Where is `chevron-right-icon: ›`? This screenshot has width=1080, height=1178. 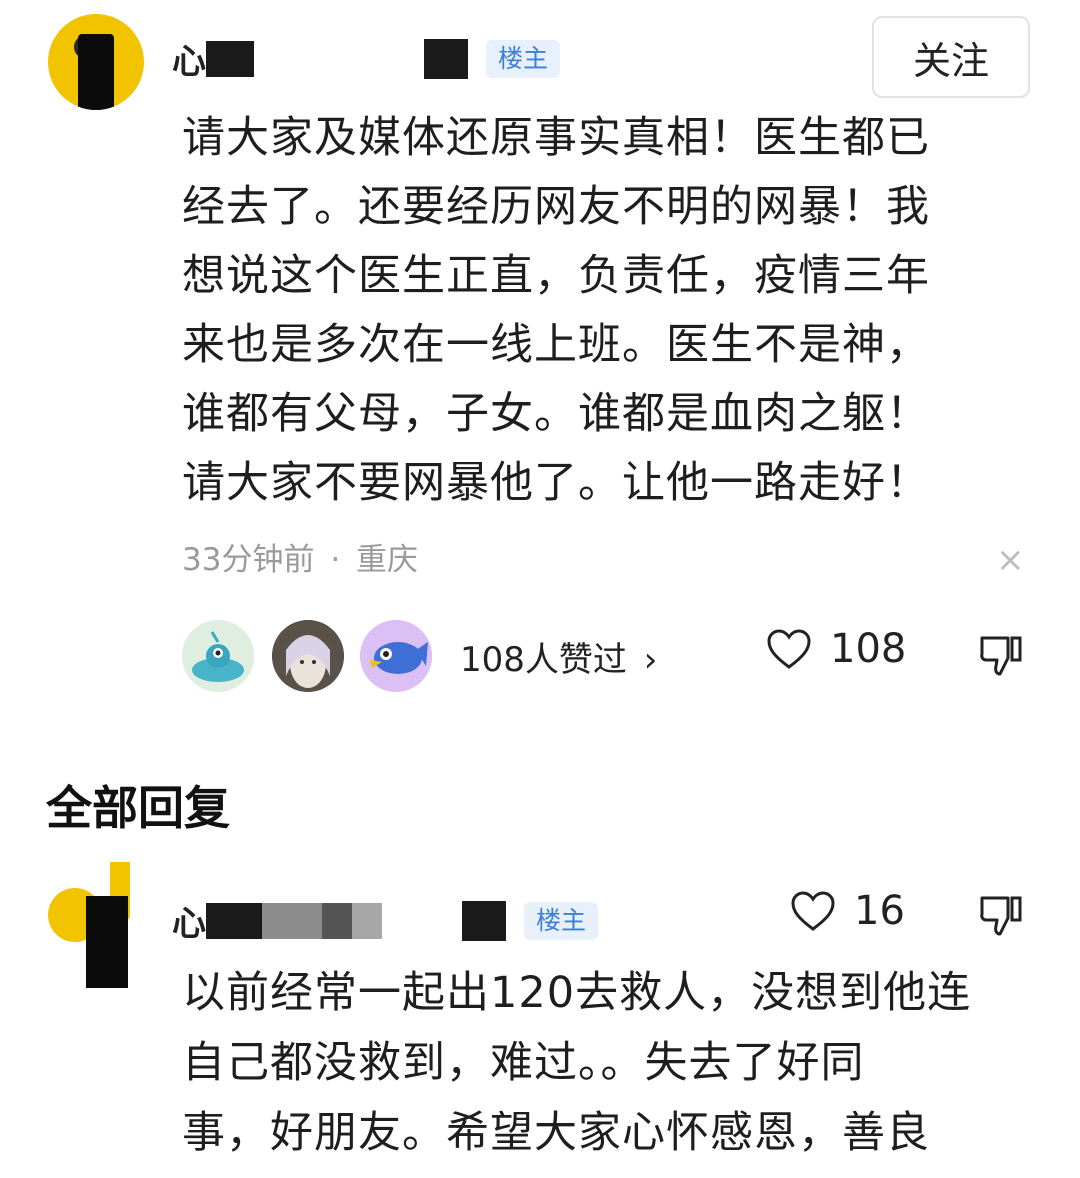
chevron-right-icon: › is located at coordinates (650, 660).